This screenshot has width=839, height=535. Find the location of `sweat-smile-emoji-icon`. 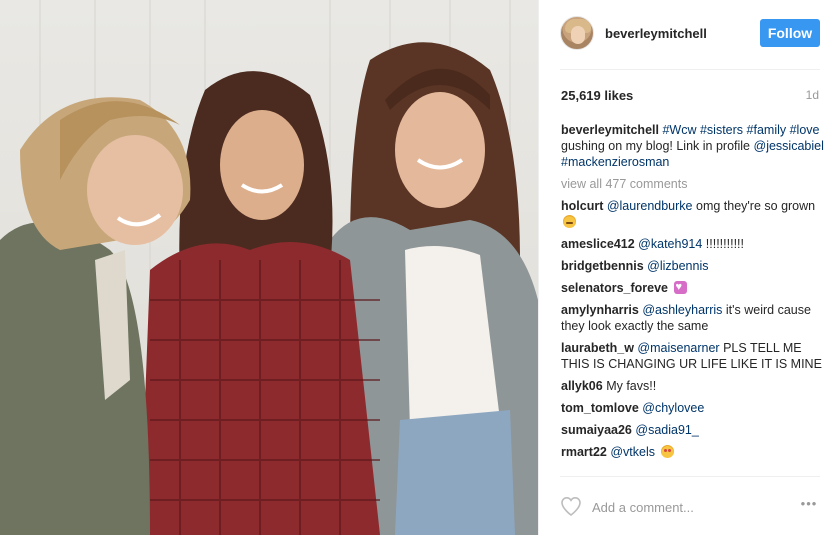

sweat-smile-emoji-icon is located at coordinates (569, 221).